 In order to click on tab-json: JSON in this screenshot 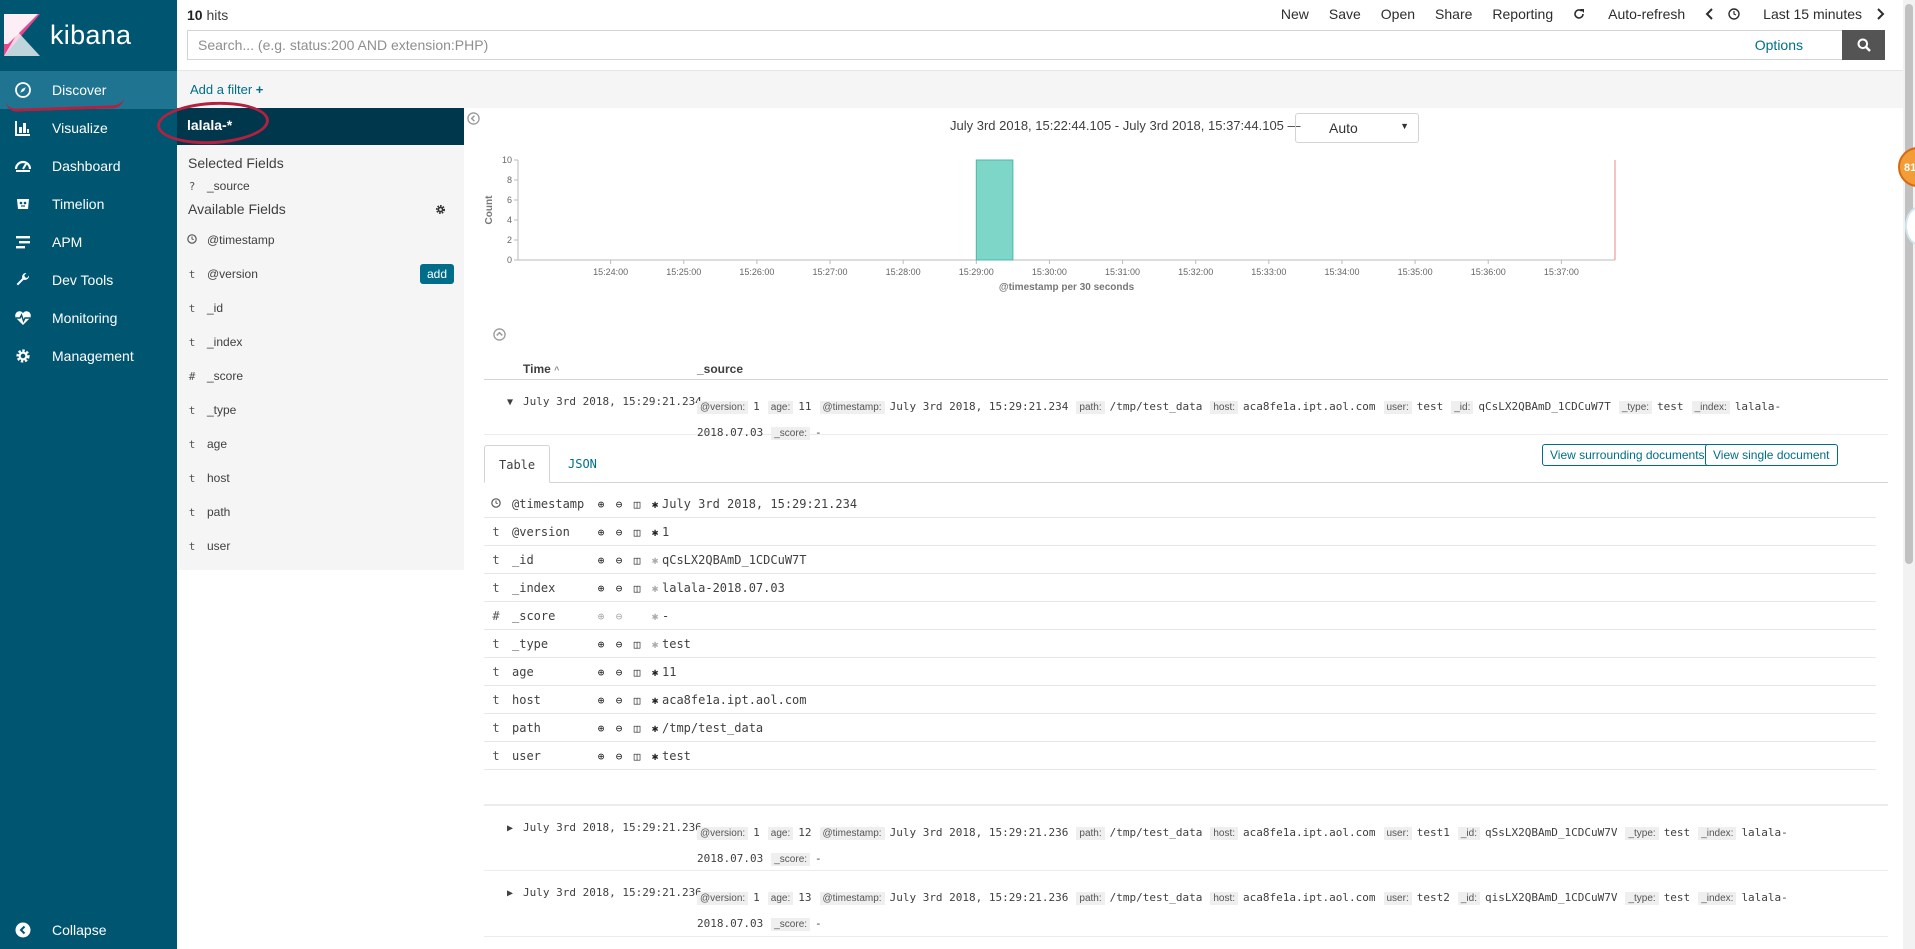, I will do `click(582, 464)`.